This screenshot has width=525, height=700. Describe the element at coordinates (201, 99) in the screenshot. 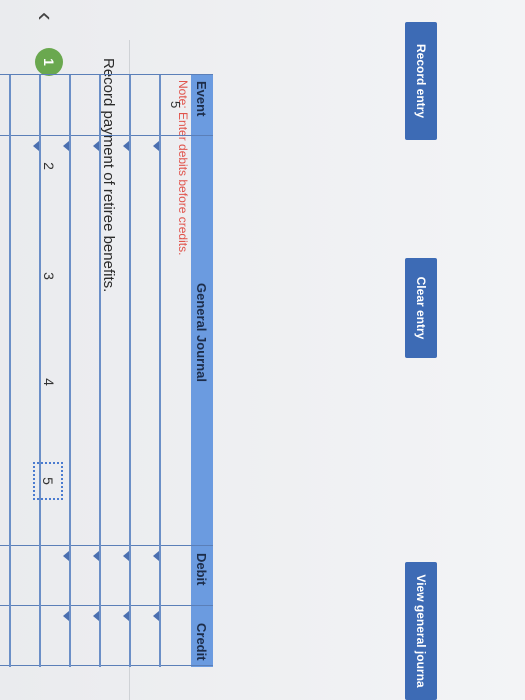

I see `header-event: Event` at that location.